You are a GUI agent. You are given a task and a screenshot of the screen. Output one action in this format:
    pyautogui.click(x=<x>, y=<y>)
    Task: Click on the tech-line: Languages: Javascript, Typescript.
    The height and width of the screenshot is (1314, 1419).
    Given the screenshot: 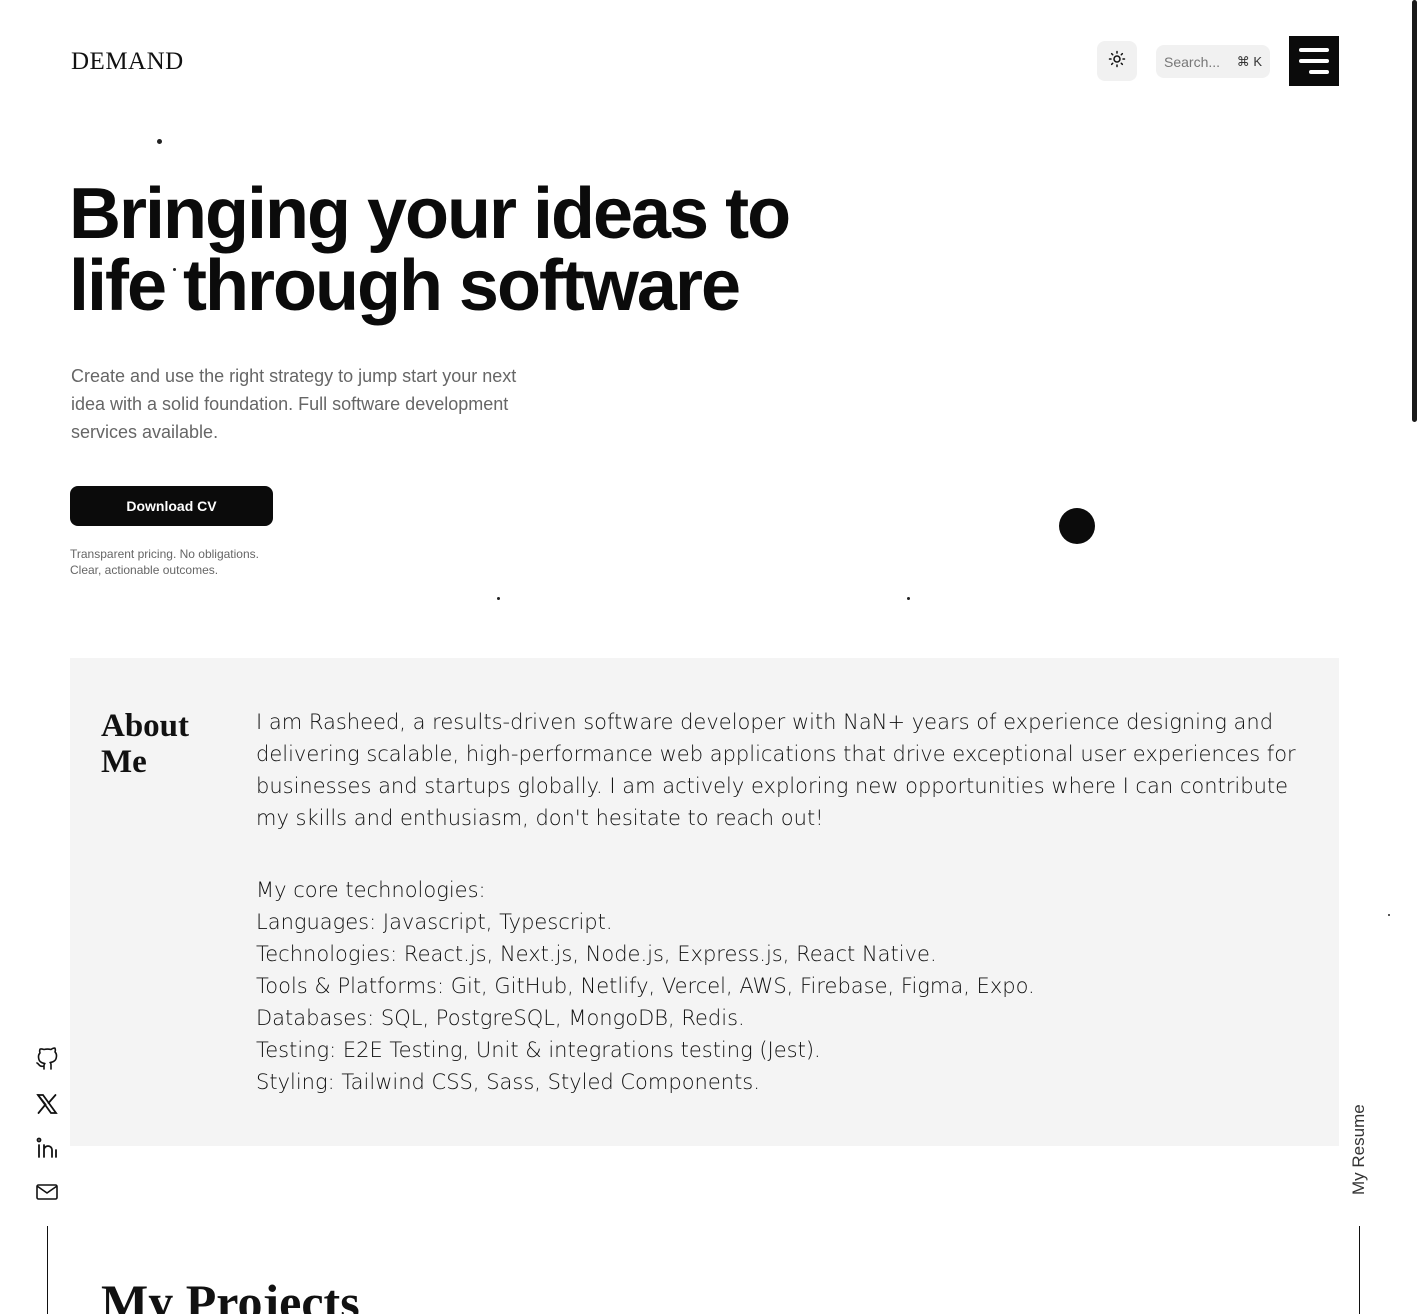 What is the action you would take?
    pyautogui.click(x=434, y=922)
    